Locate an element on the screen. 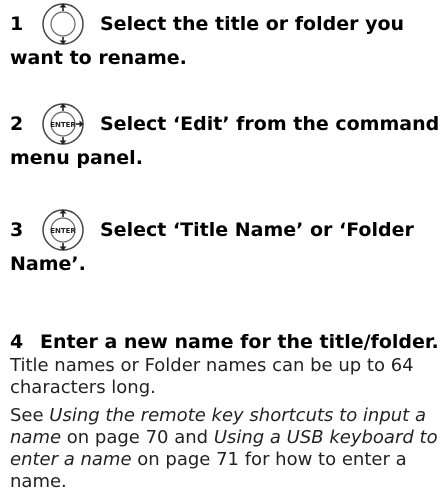 The width and height of the screenshot is (444, 493). reference-text: See is located at coordinates (30, 415).